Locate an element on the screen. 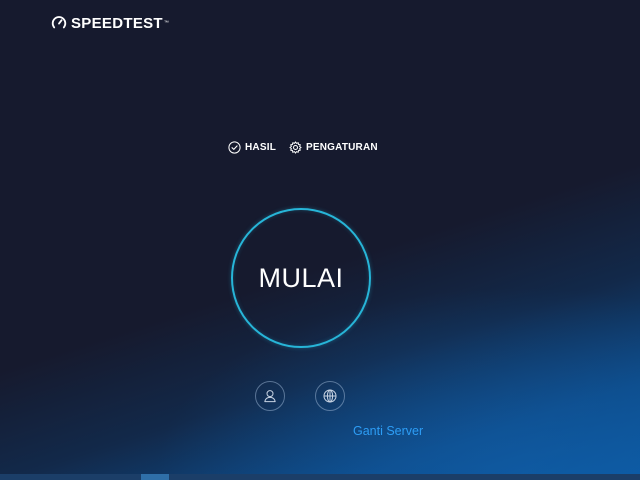  brand-trademark: ™ is located at coordinates (166, 23).